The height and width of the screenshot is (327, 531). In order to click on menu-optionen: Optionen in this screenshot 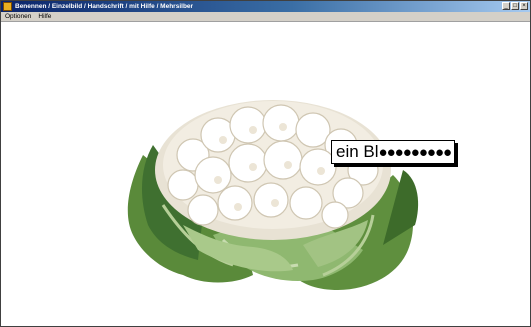, I will do `click(18, 17)`.